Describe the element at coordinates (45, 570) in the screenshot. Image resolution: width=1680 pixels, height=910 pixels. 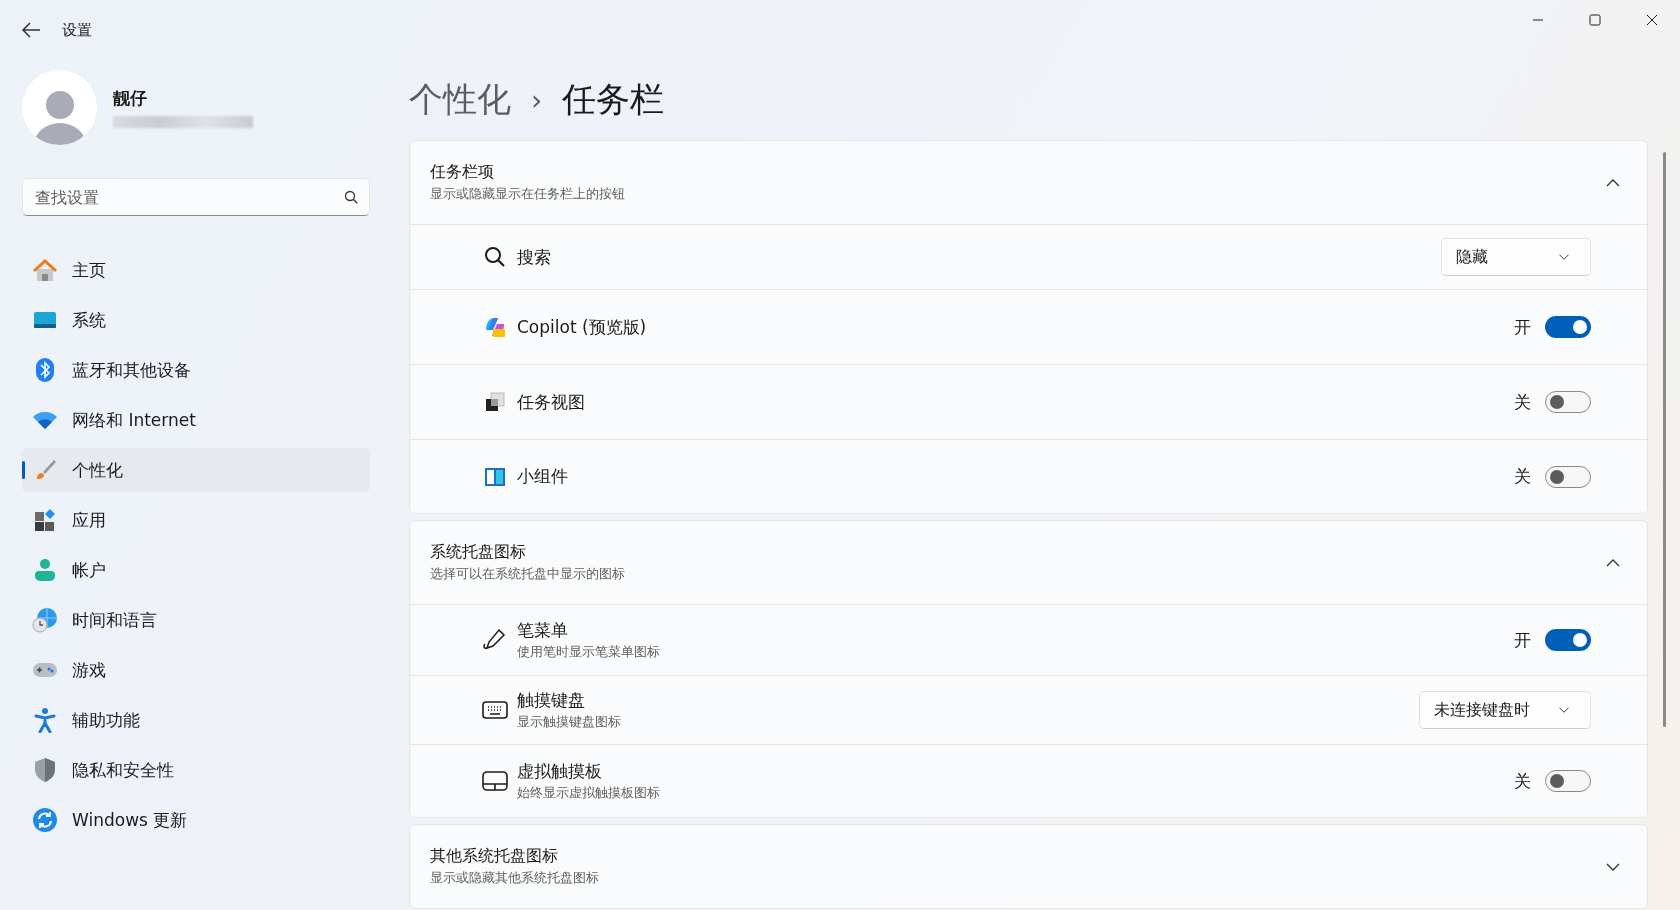
I see `person-icon` at that location.